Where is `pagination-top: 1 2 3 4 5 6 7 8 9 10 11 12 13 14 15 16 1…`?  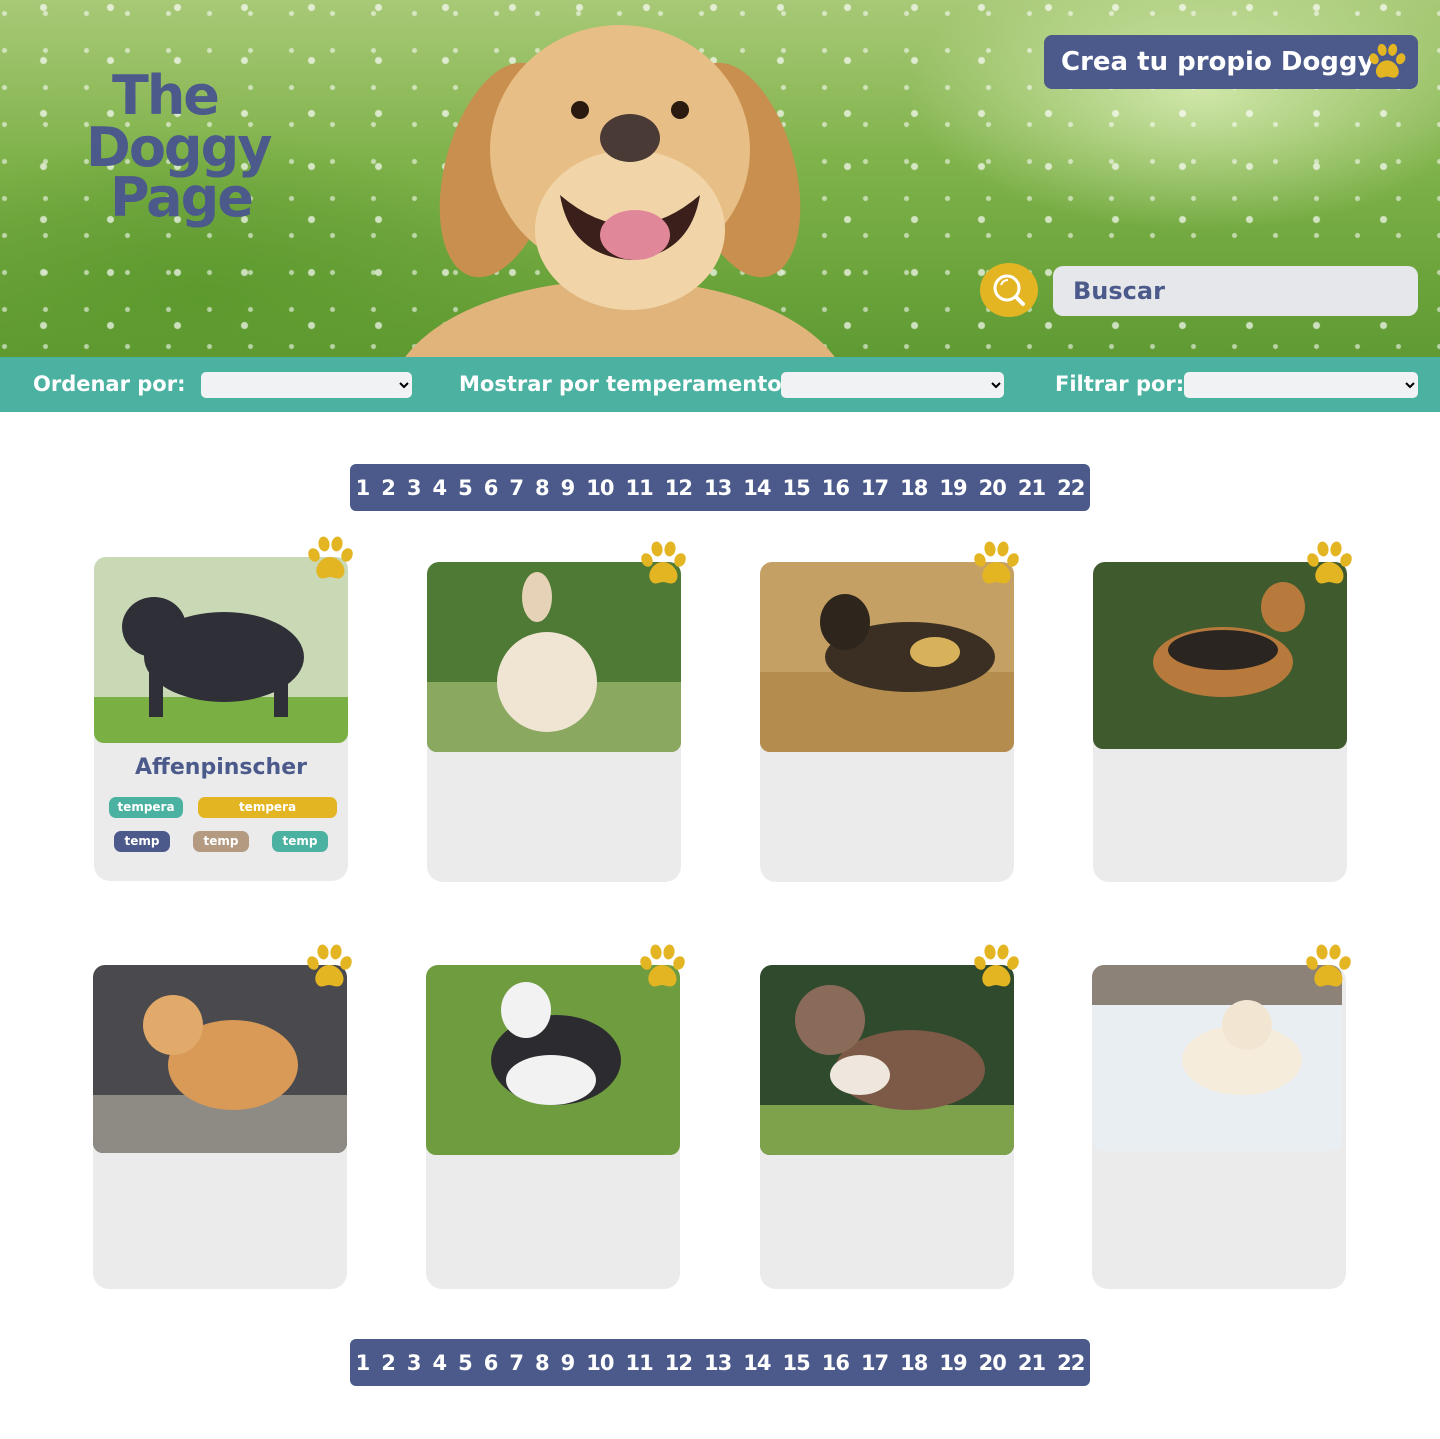
pagination-top: 1 2 3 4 5 6 7 8 9 10 11 12 13 14 15 16 1… is located at coordinates (720, 487).